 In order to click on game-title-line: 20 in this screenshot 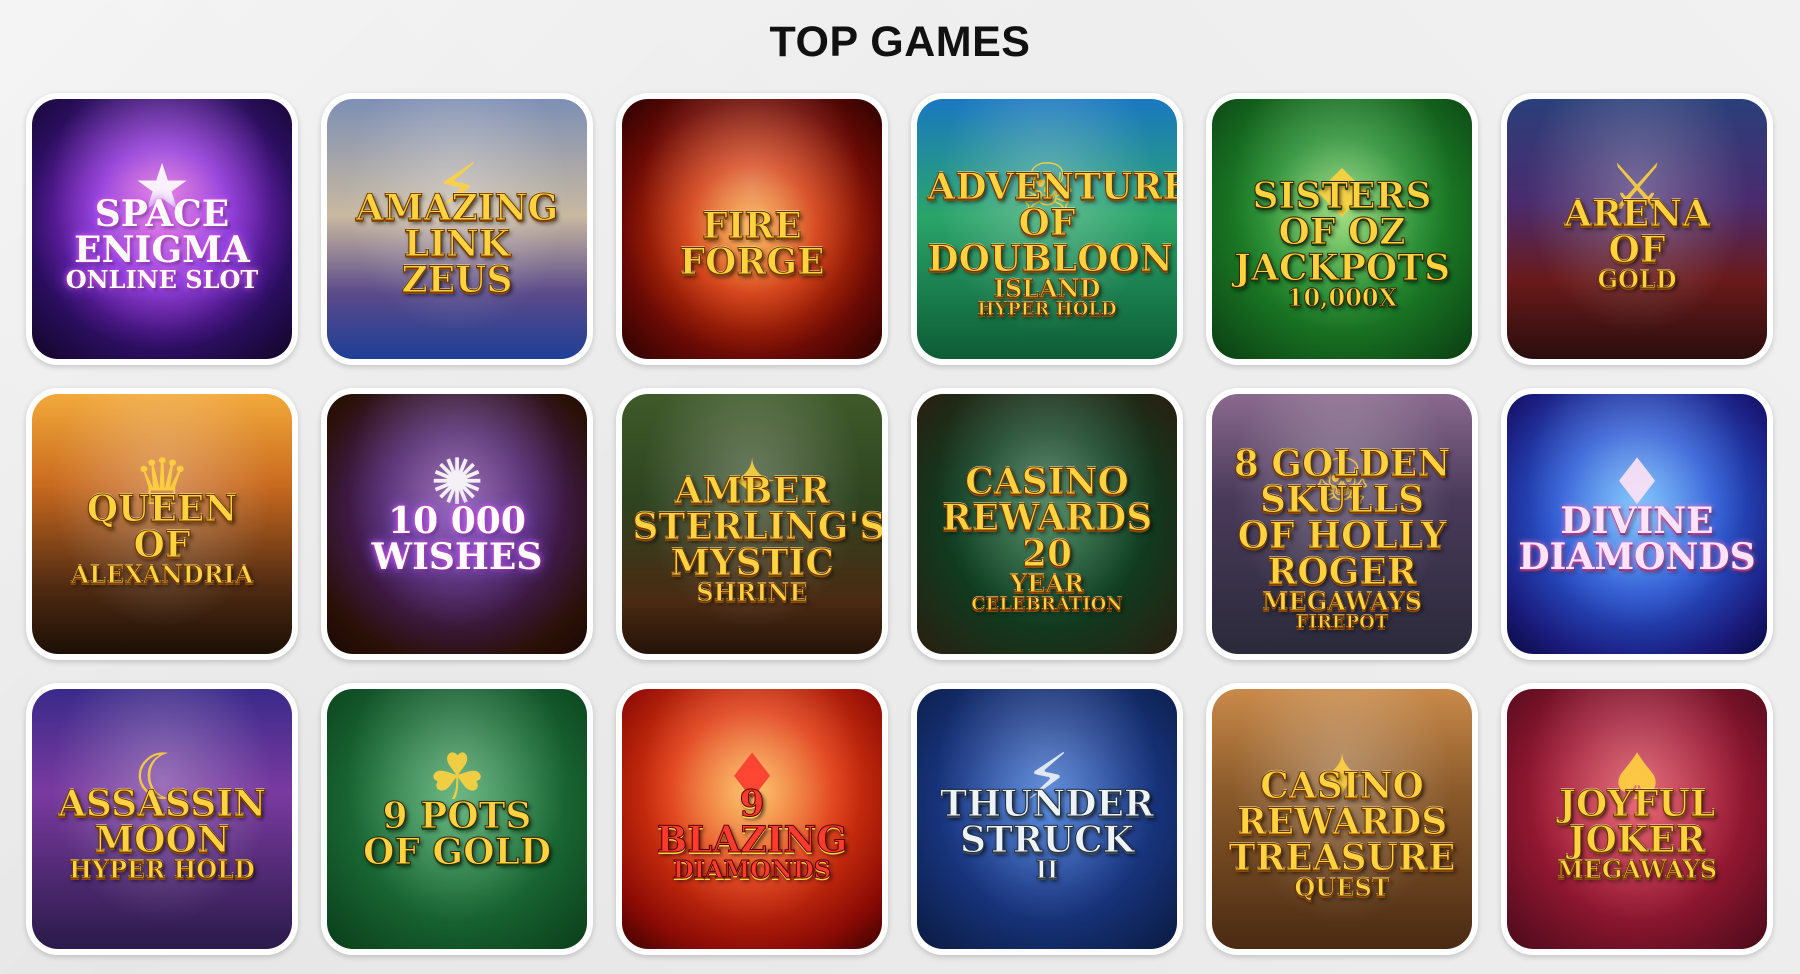, I will do `click(1047, 554)`.